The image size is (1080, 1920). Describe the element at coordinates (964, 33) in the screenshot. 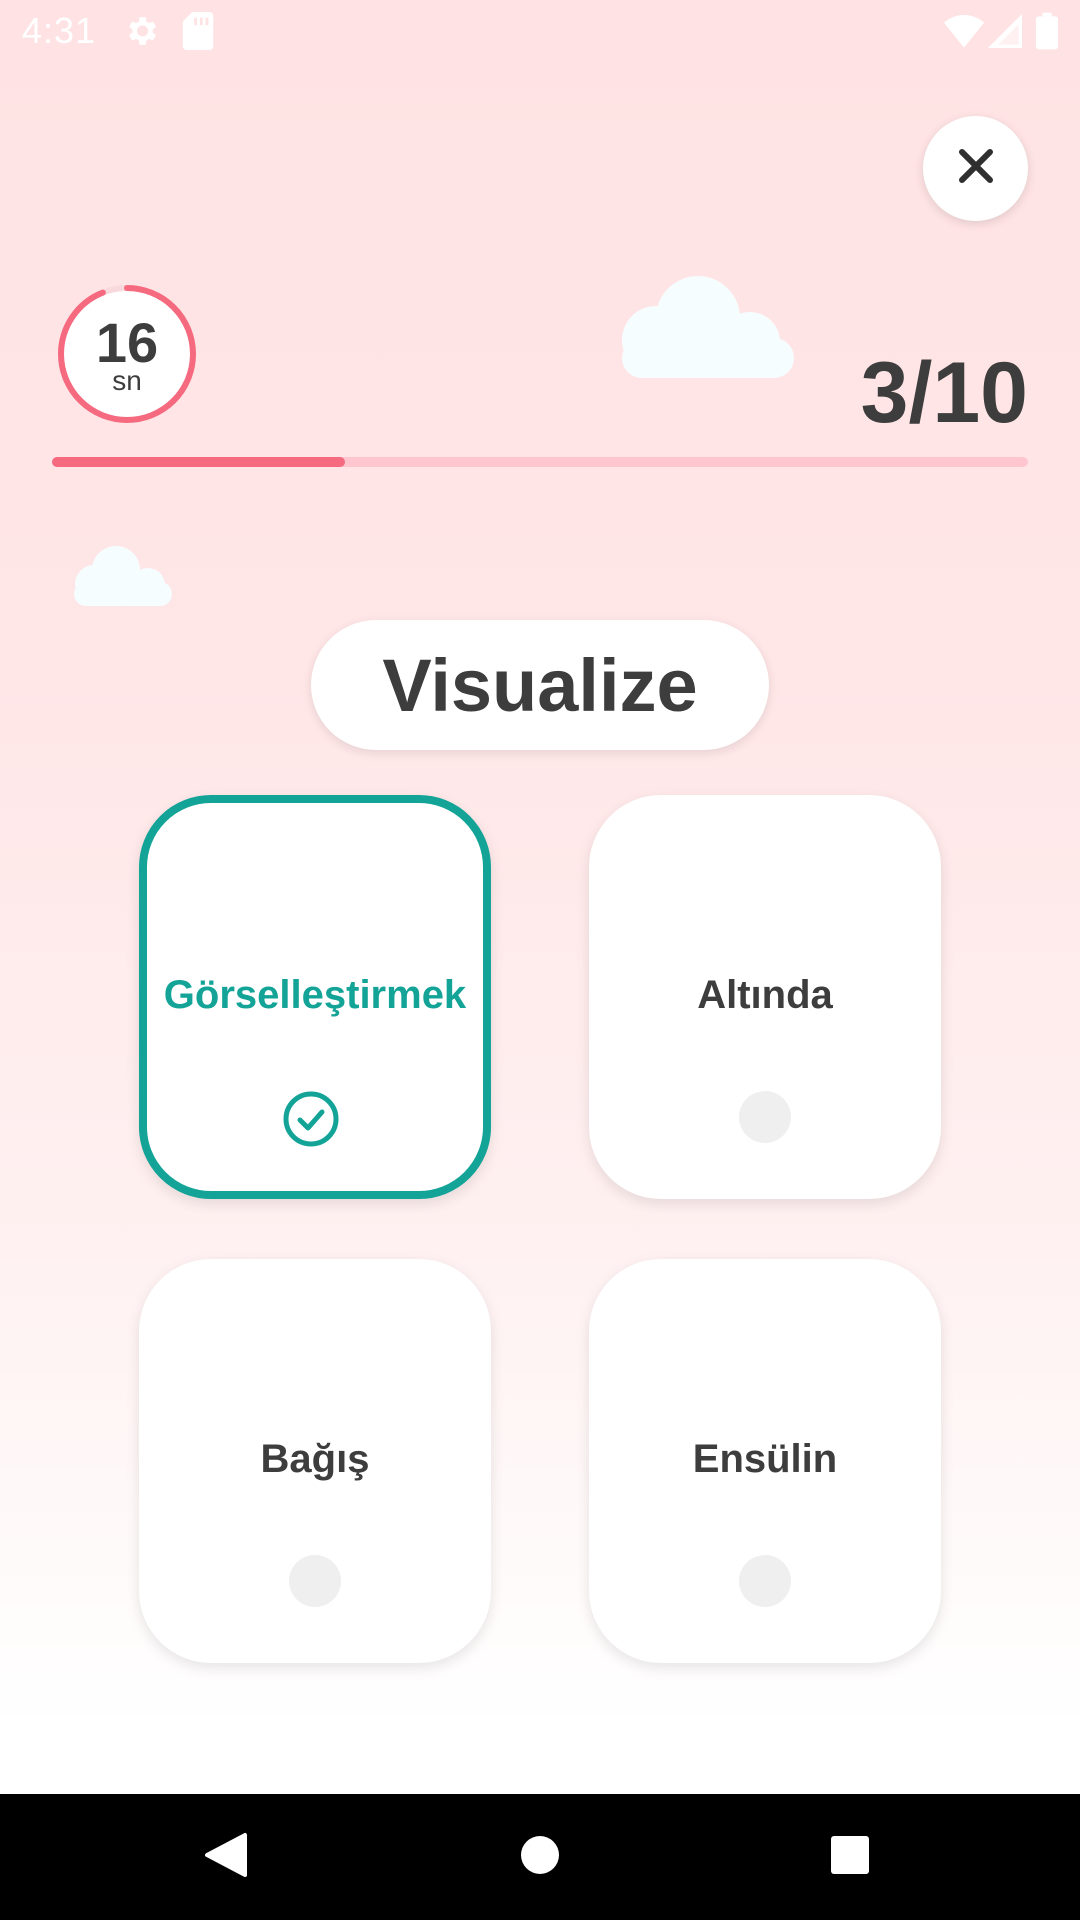

I see `wifi-icon` at that location.